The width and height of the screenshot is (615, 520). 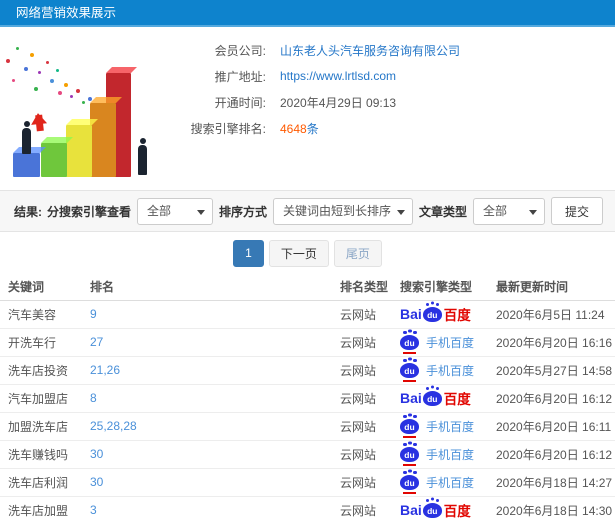 I want to click on baidu-logo-cn: 百度, so click(x=457, y=399).